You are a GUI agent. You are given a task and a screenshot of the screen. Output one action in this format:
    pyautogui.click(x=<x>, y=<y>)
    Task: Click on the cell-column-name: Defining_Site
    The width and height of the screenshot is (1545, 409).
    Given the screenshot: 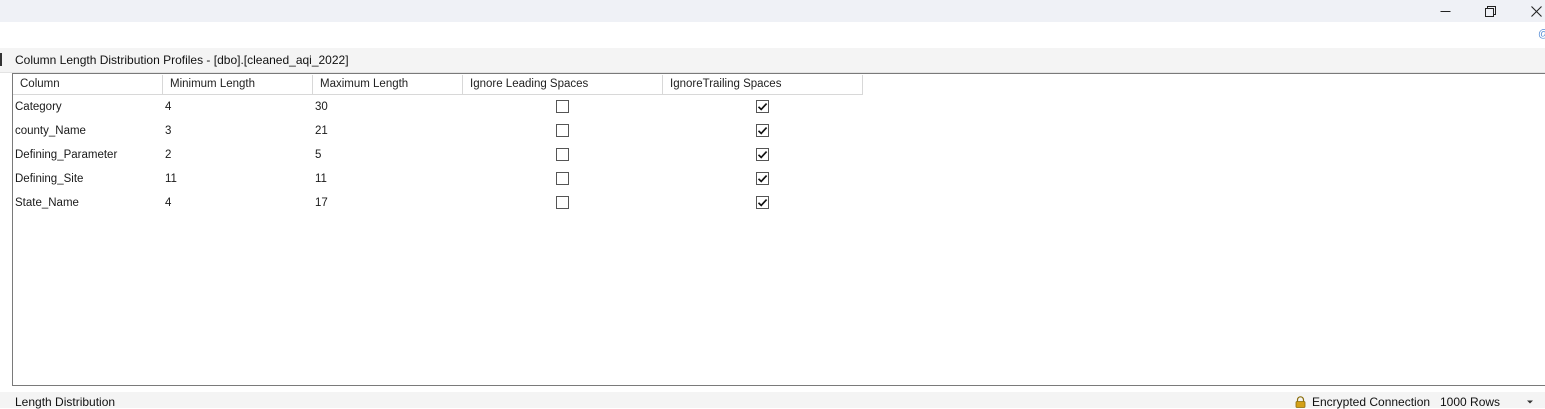 What is the action you would take?
    pyautogui.click(x=49, y=179)
    